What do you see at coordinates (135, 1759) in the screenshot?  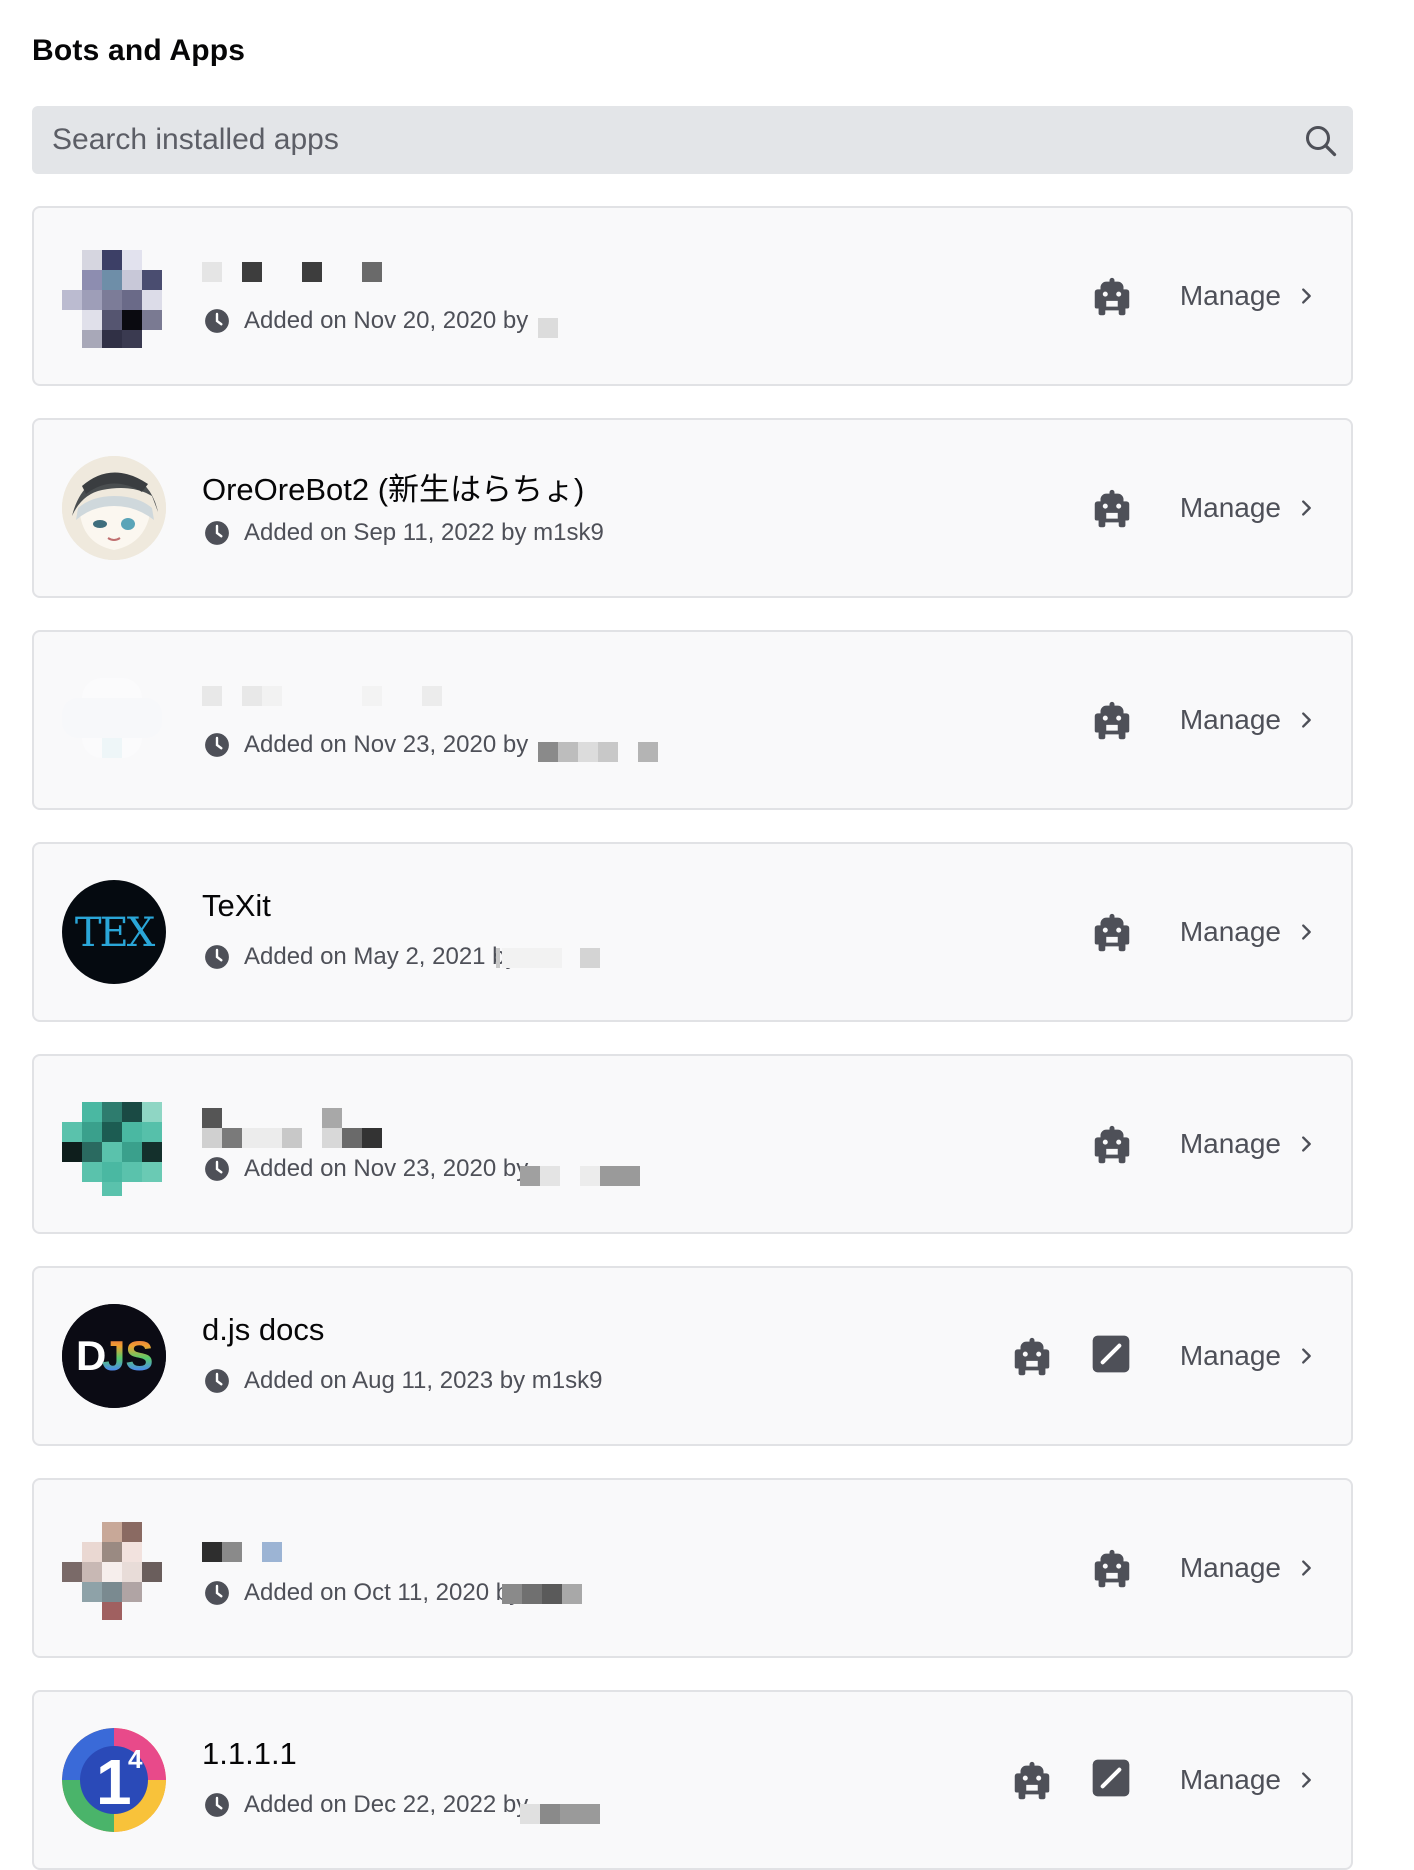 I see `svg-text: 4` at bounding box center [135, 1759].